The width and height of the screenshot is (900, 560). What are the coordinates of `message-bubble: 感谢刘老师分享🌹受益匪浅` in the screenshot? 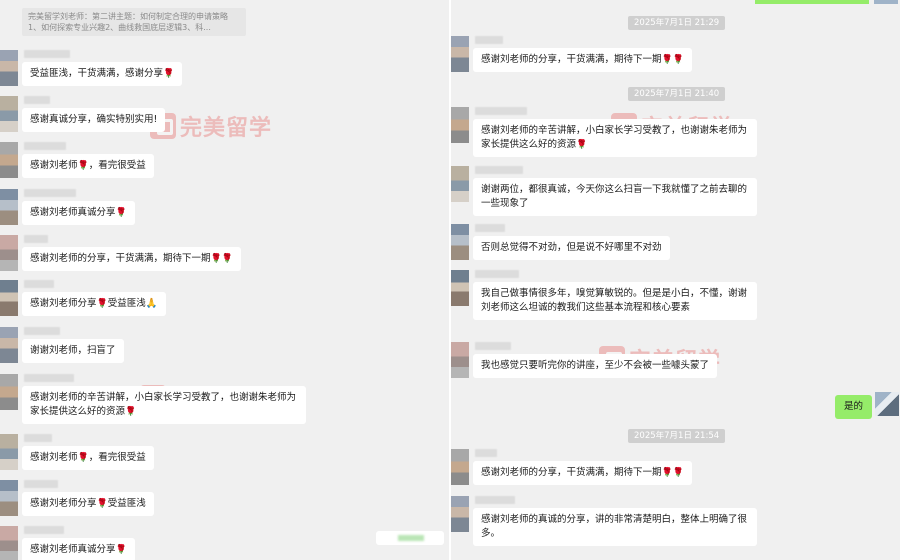 It's located at (88, 504).